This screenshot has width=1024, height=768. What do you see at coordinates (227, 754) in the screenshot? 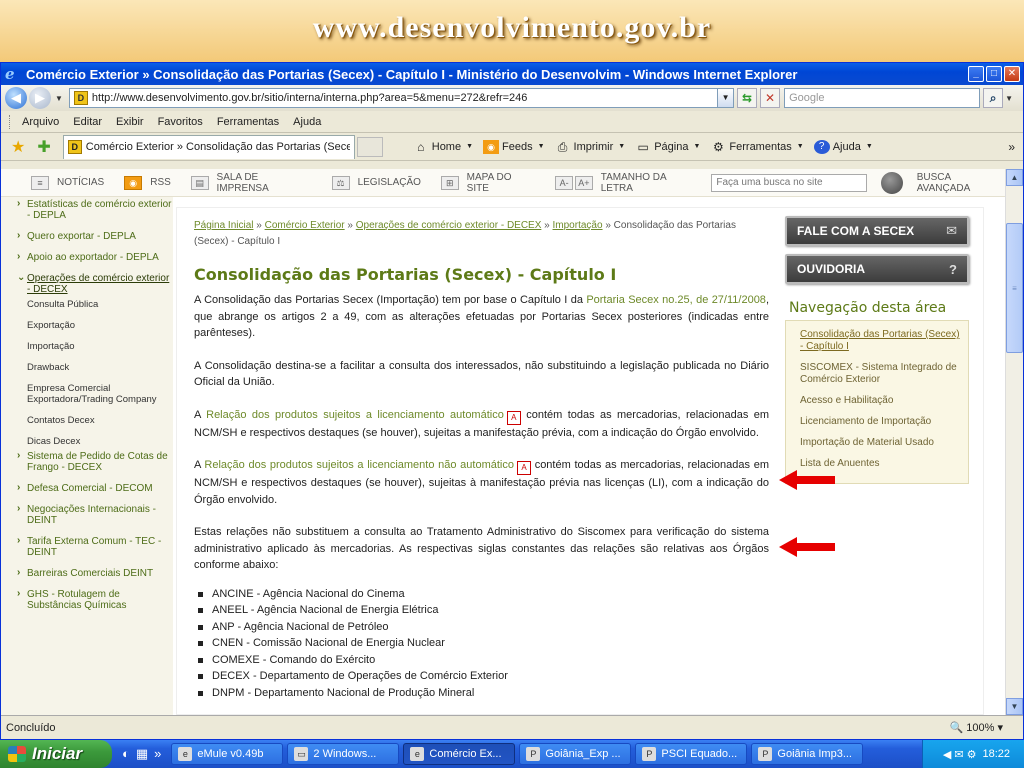
I see `task-emule: e eMule v0.49b` at bounding box center [227, 754].